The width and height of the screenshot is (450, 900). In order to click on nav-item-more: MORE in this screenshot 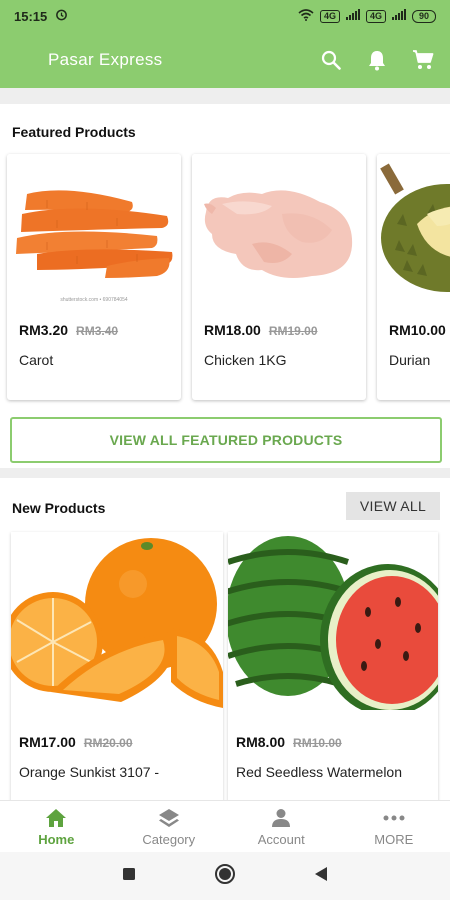, I will do `click(394, 826)`.